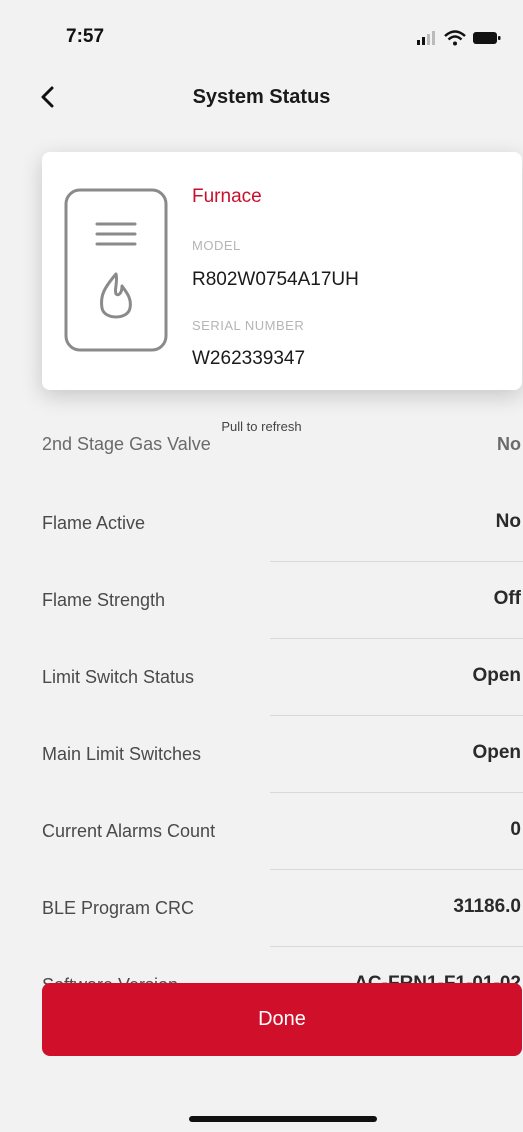 The width and height of the screenshot is (523, 1132). What do you see at coordinates (261, 426) in the screenshot?
I see `pull-to-refresh-hint: Pull to refresh` at bounding box center [261, 426].